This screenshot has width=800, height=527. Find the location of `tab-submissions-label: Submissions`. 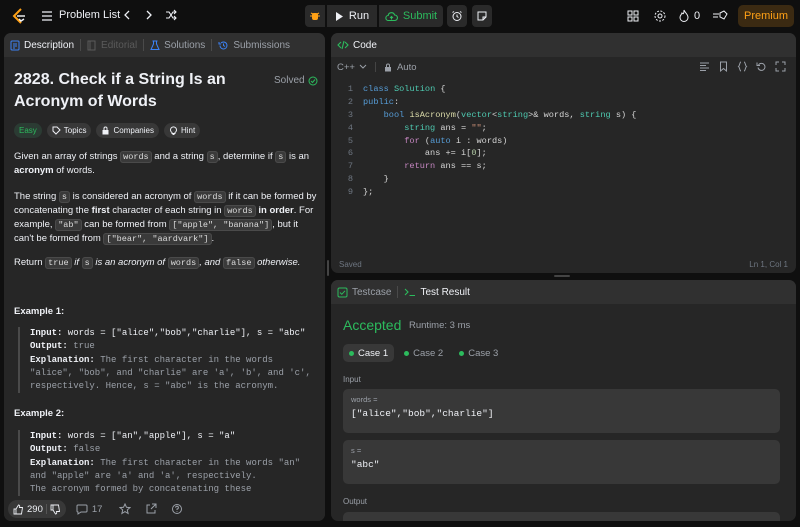

tab-submissions-label: Submissions is located at coordinates (262, 45).